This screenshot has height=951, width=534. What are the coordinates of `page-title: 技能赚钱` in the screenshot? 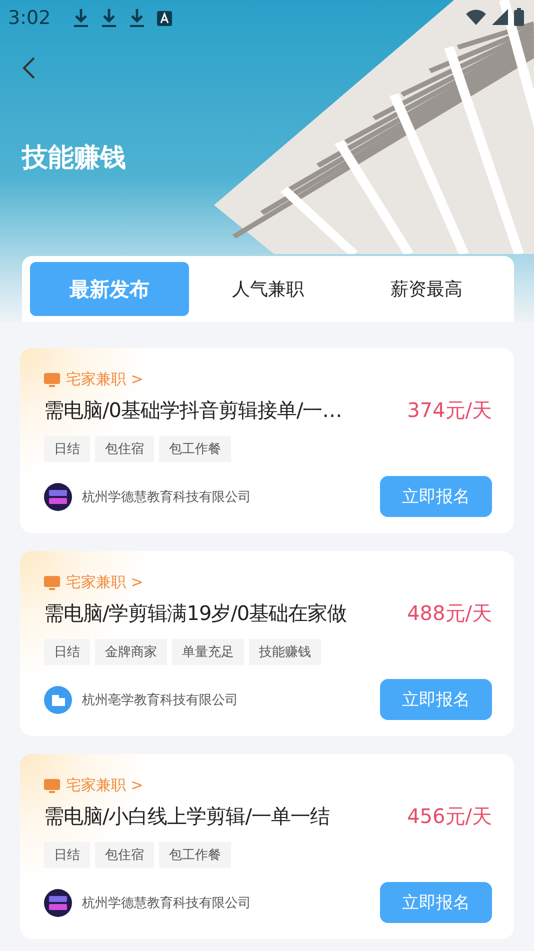 It's located at (74, 158).